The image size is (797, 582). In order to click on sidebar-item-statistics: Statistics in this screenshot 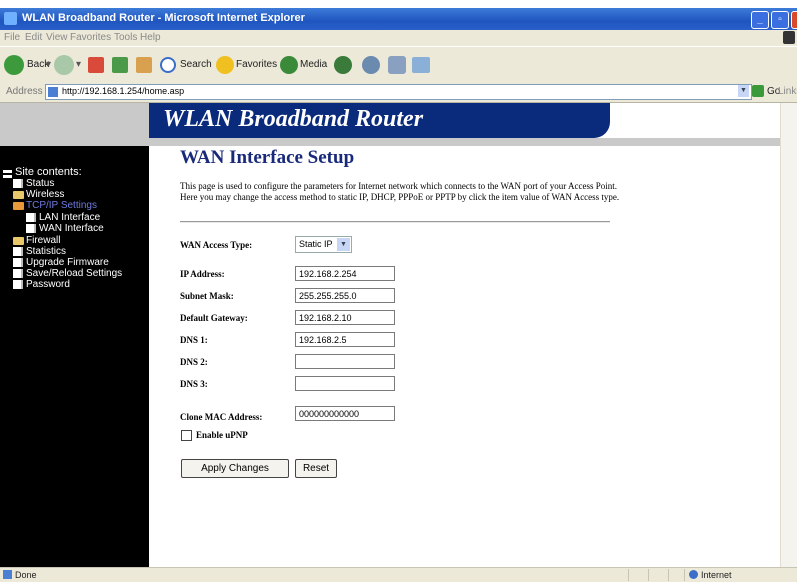, I will do `click(46, 251)`.